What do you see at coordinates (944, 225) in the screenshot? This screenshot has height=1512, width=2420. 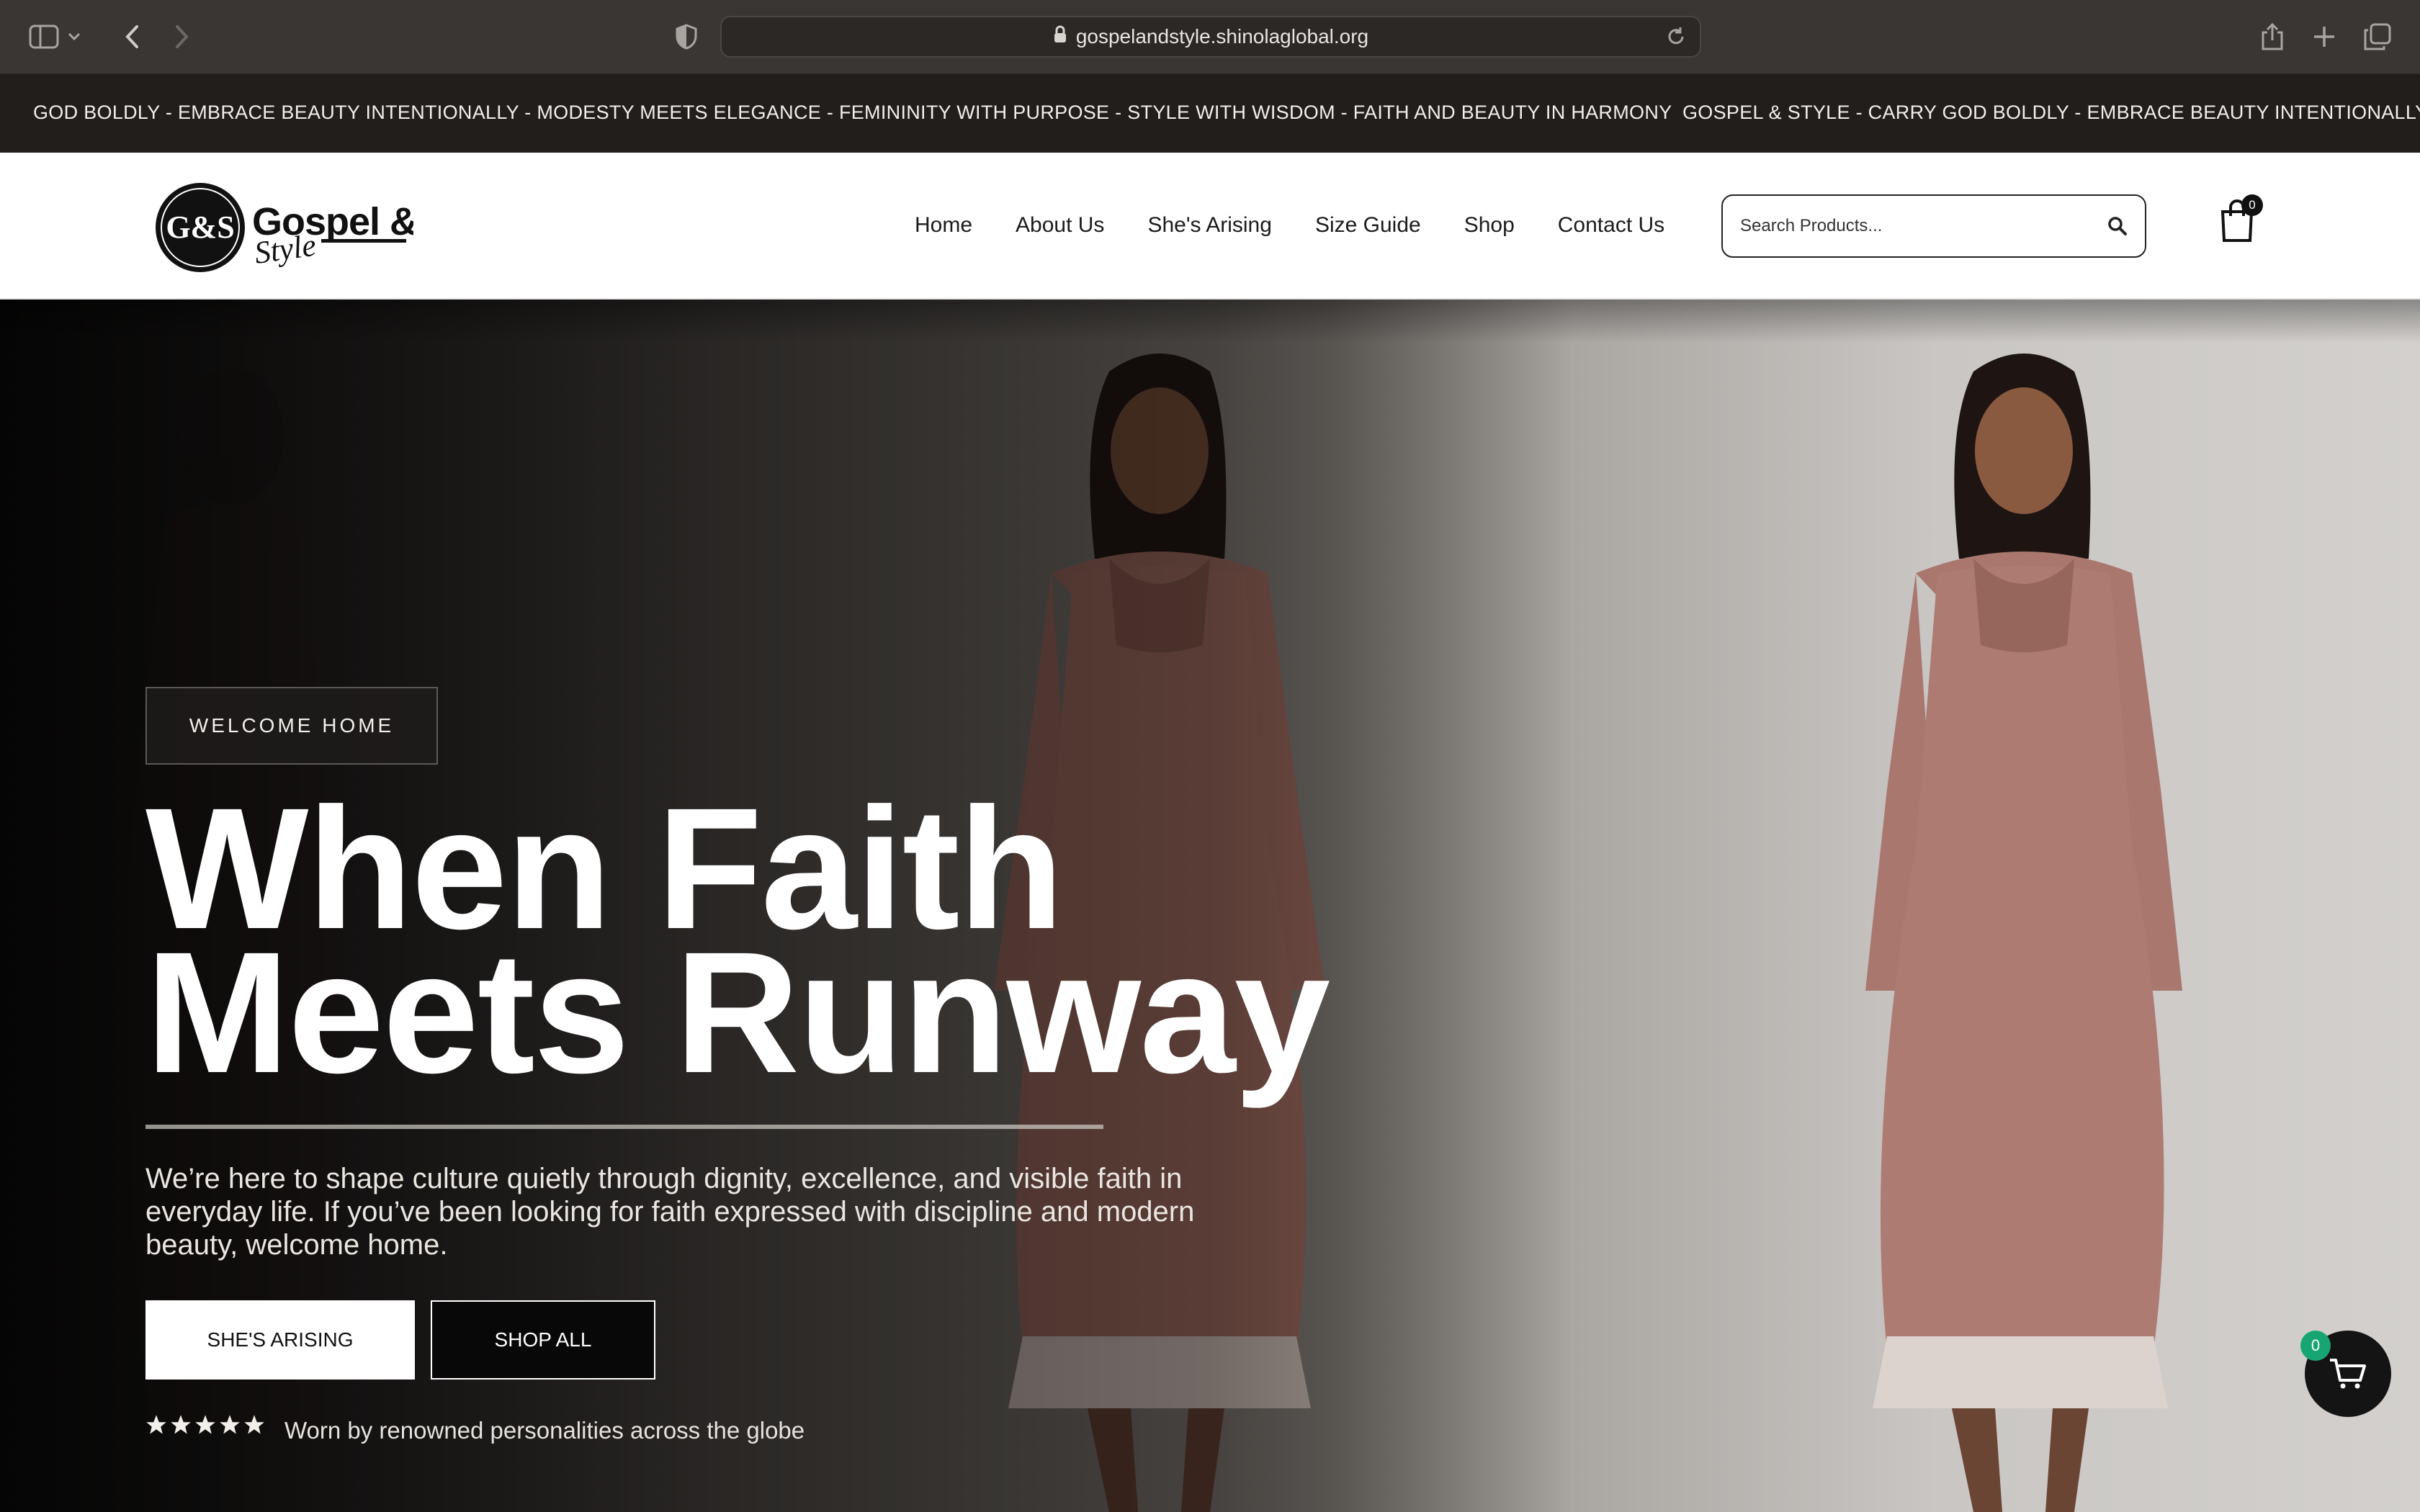 I see `nav-home: Home` at bounding box center [944, 225].